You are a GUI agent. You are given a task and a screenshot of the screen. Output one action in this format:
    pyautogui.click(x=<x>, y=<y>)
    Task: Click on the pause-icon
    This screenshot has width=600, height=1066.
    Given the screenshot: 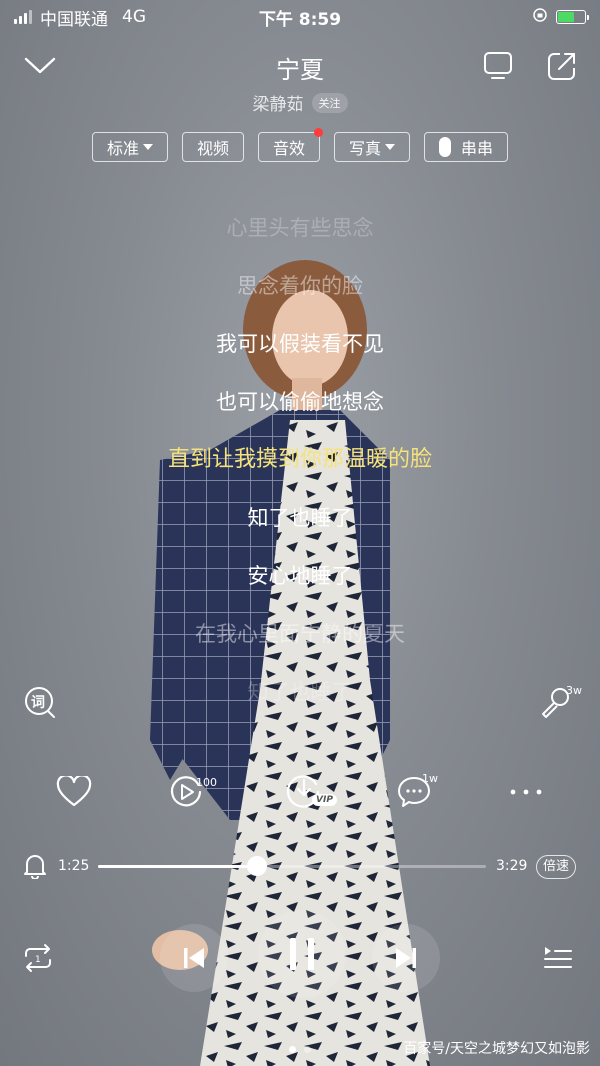 What is the action you would take?
    pyautogui.click(x=302, y=954)
    